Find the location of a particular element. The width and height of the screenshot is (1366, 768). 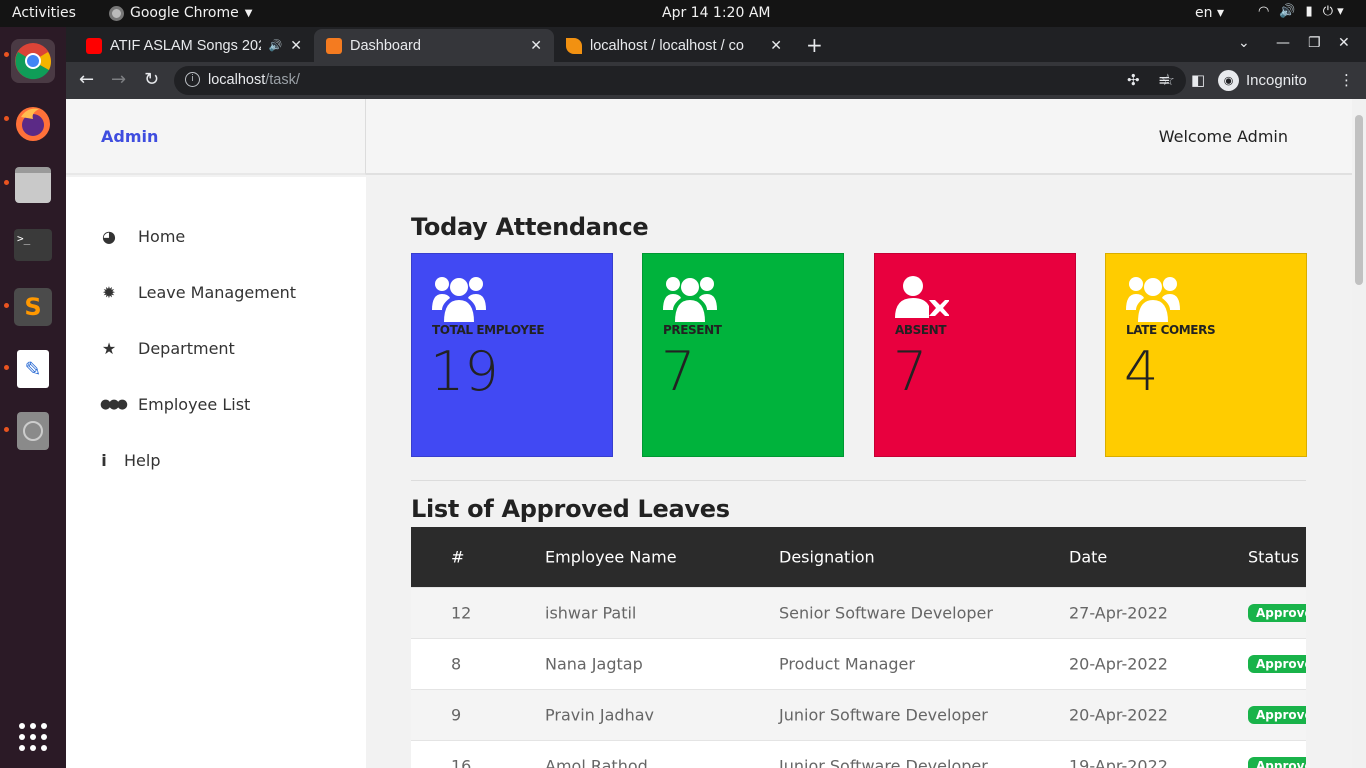

incognito-label: Incognito is located at coordinates (1276, 80).